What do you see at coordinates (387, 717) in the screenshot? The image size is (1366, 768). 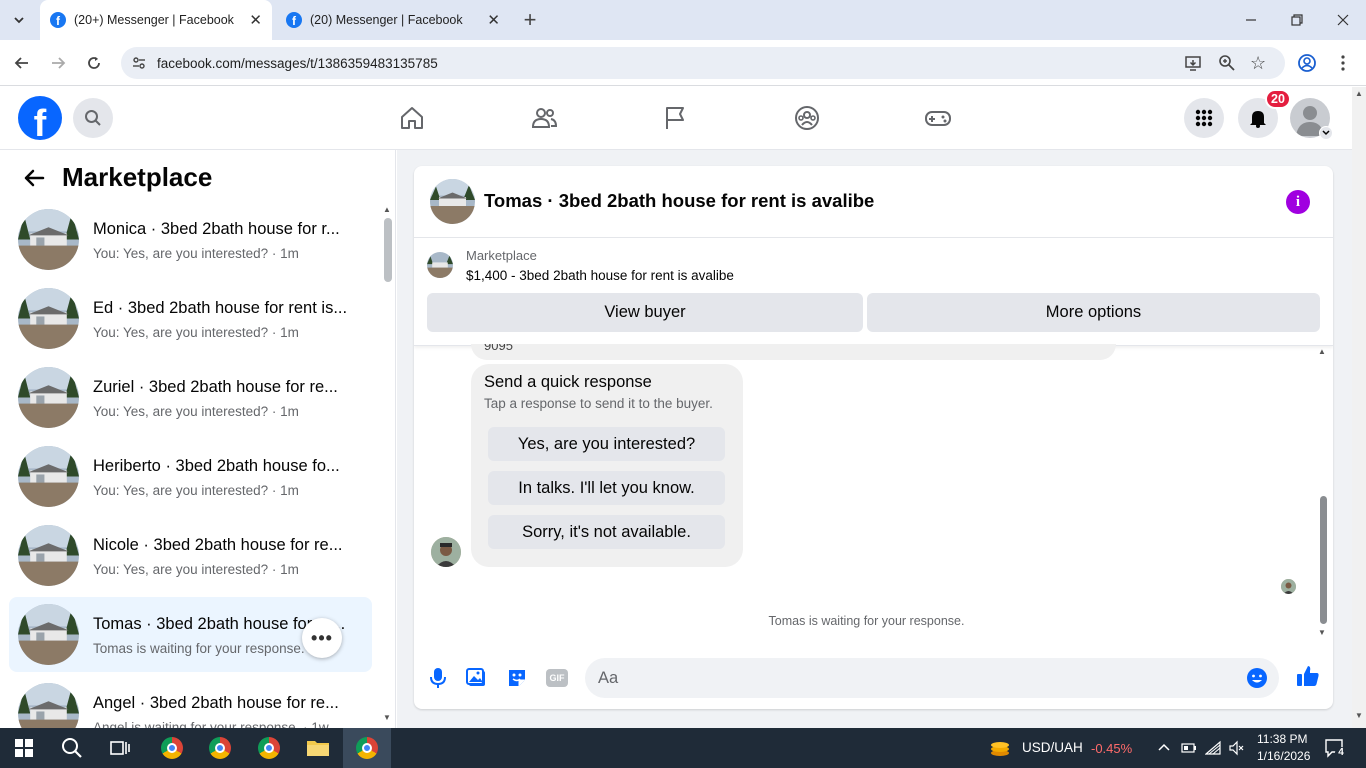 I see `scroll-down-arrow-icon: ▼` at bounding box center [387, 717].